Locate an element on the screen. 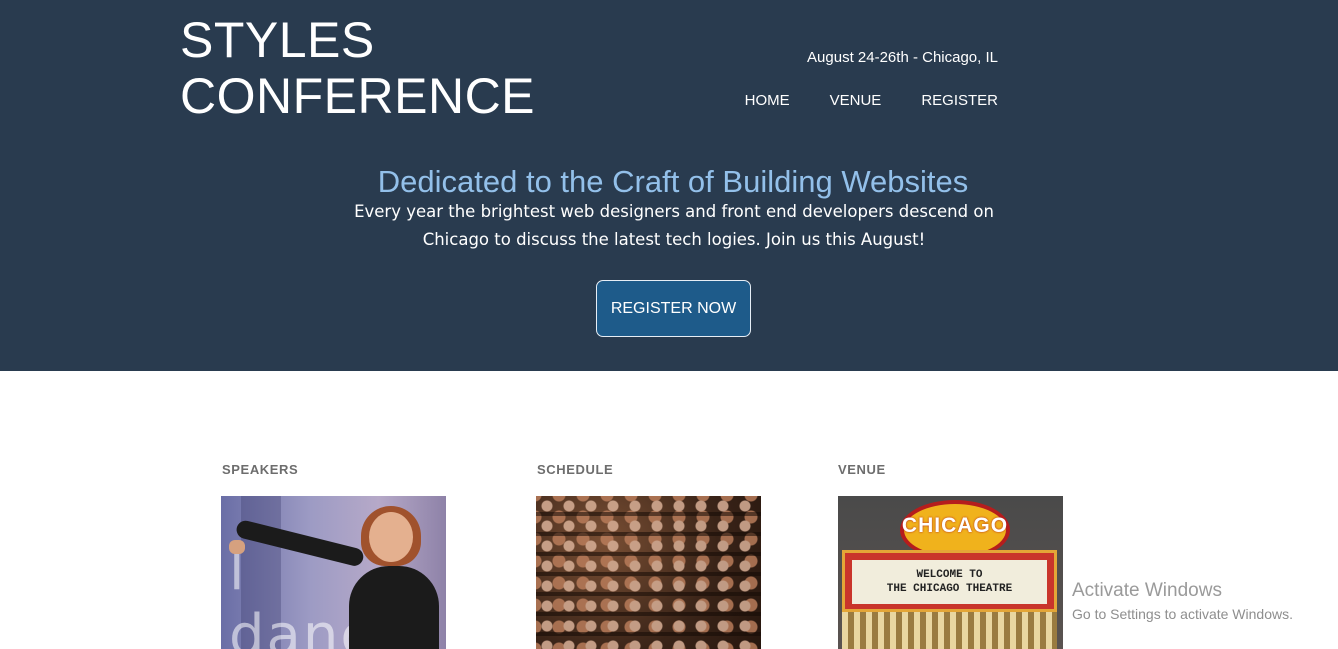 Image resolution: width=1338 pixels, height=649 pixels. speakers-section: SPEAKERS l dance is located at coordinates (333, 555).